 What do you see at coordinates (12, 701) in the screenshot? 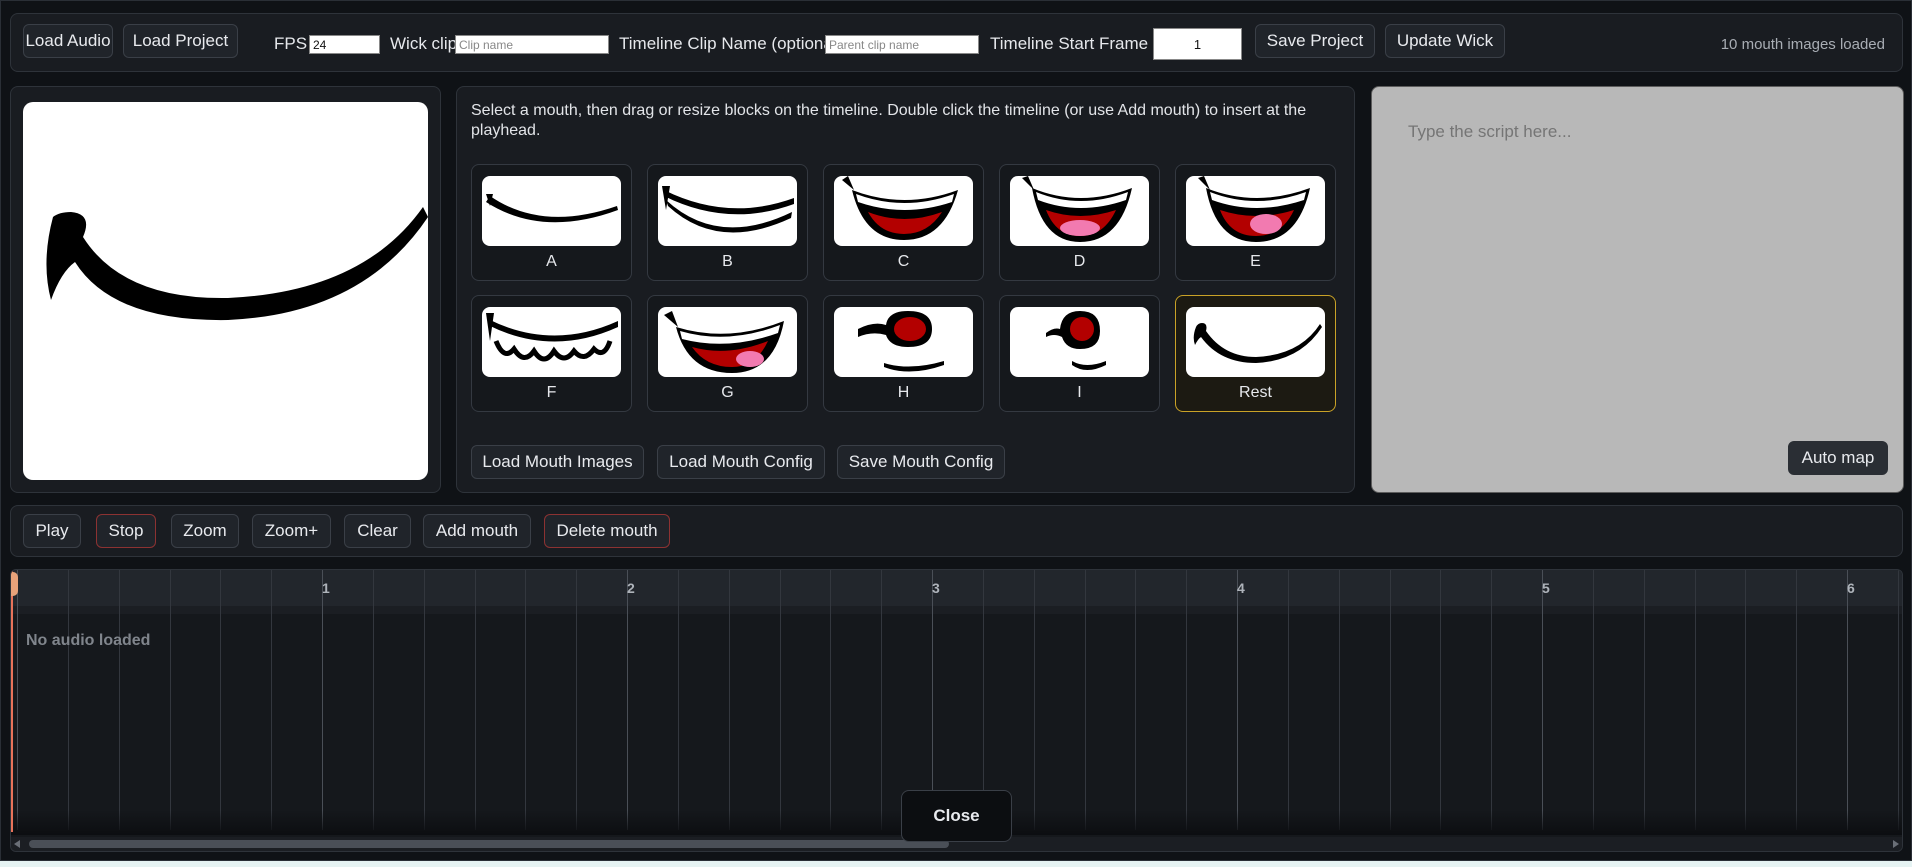
I see `playhead-line` at bounding box center [12, 701].